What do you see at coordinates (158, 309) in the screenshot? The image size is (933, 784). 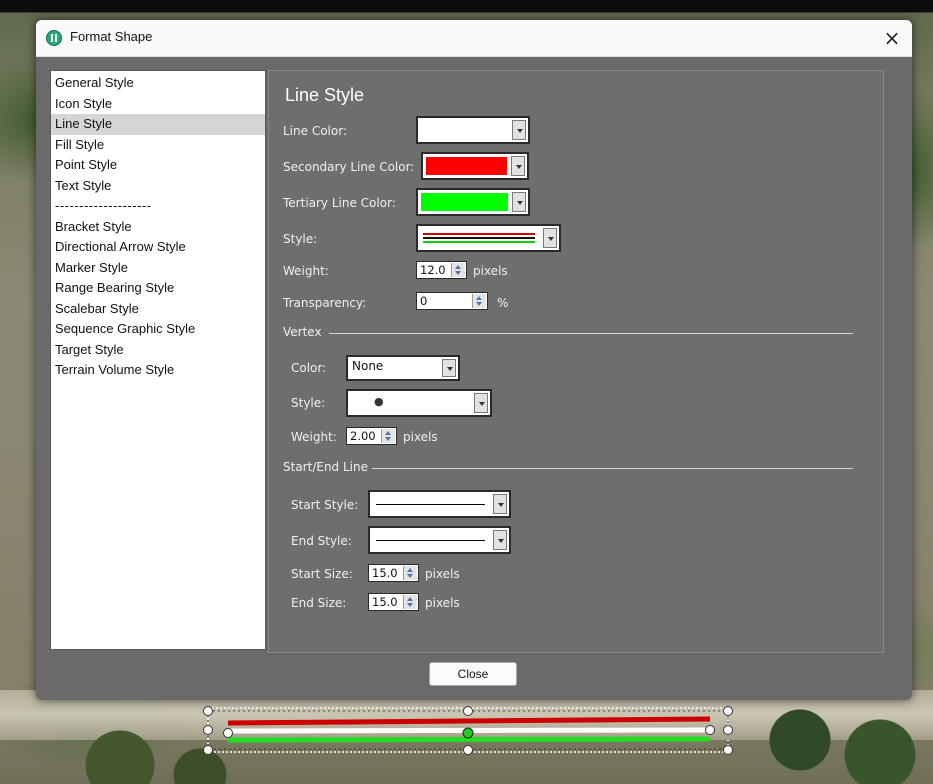 I see `style-list-item: Scalebar Style` at bounding box center [158, 309].